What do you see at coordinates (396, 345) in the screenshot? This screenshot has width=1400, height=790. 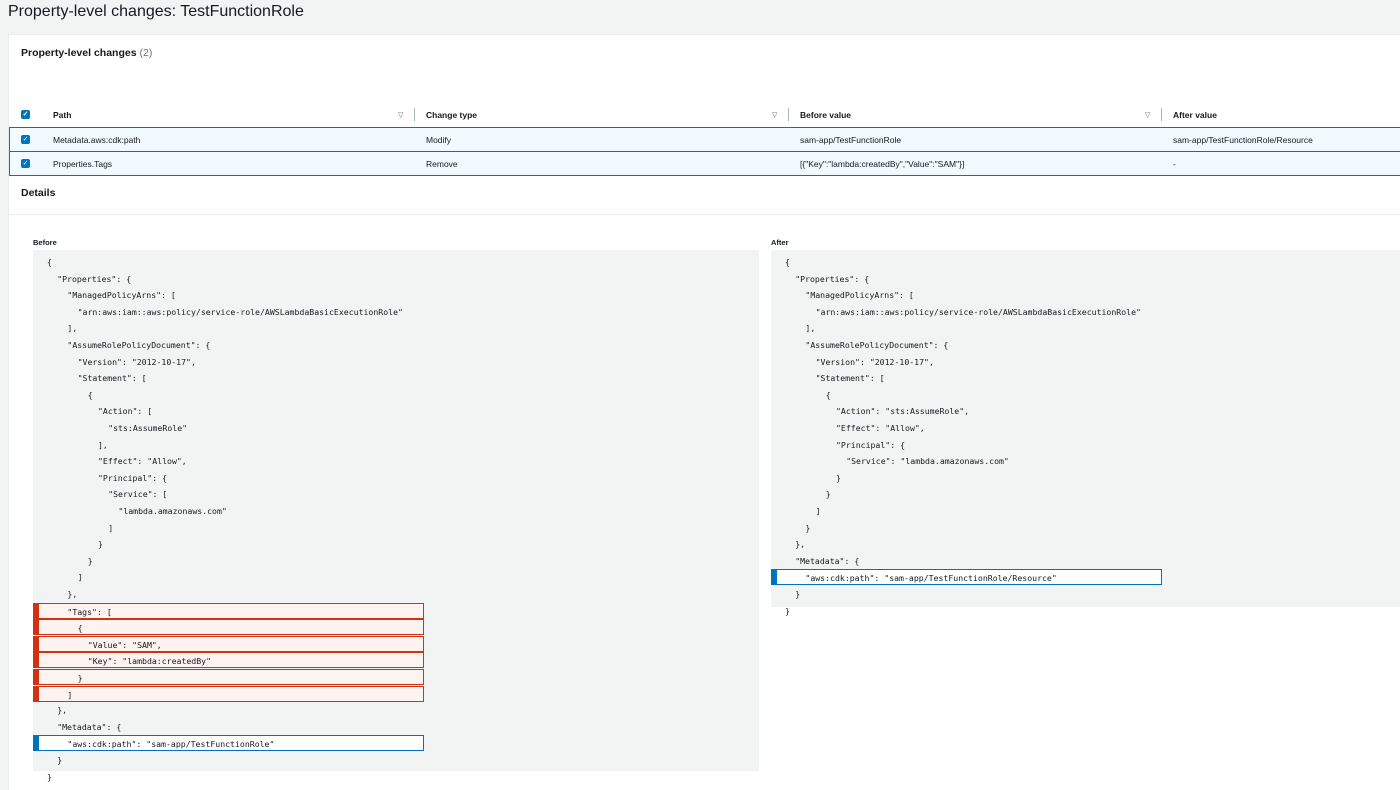 I see `code-line: "AssumeRolePolicyDocument": {` at bounding box center [396, 345].